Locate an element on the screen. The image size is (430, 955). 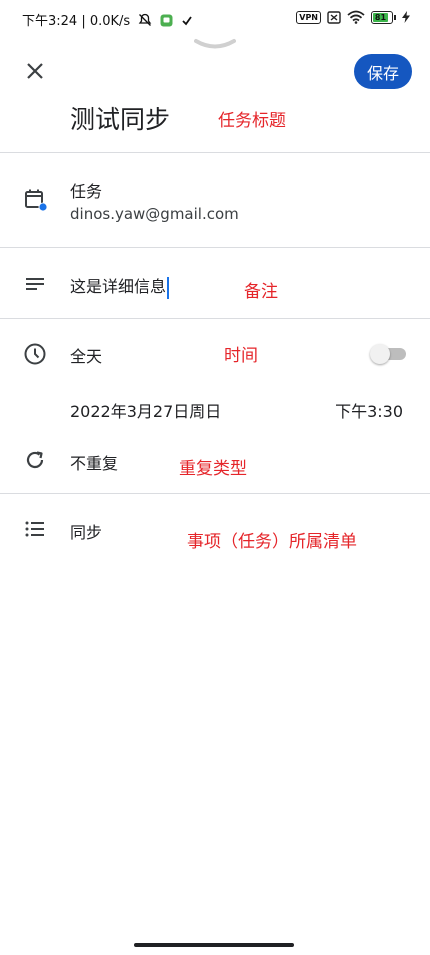
notes-annotation: 备注 is located at coordinates (261, 292).